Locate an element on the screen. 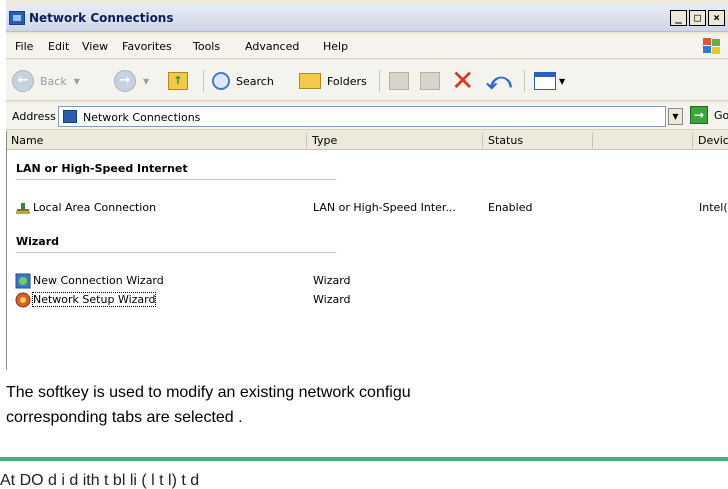 This screenshot has width=728, height=489. views-button: ▼ is located at coordinates (549, 81).